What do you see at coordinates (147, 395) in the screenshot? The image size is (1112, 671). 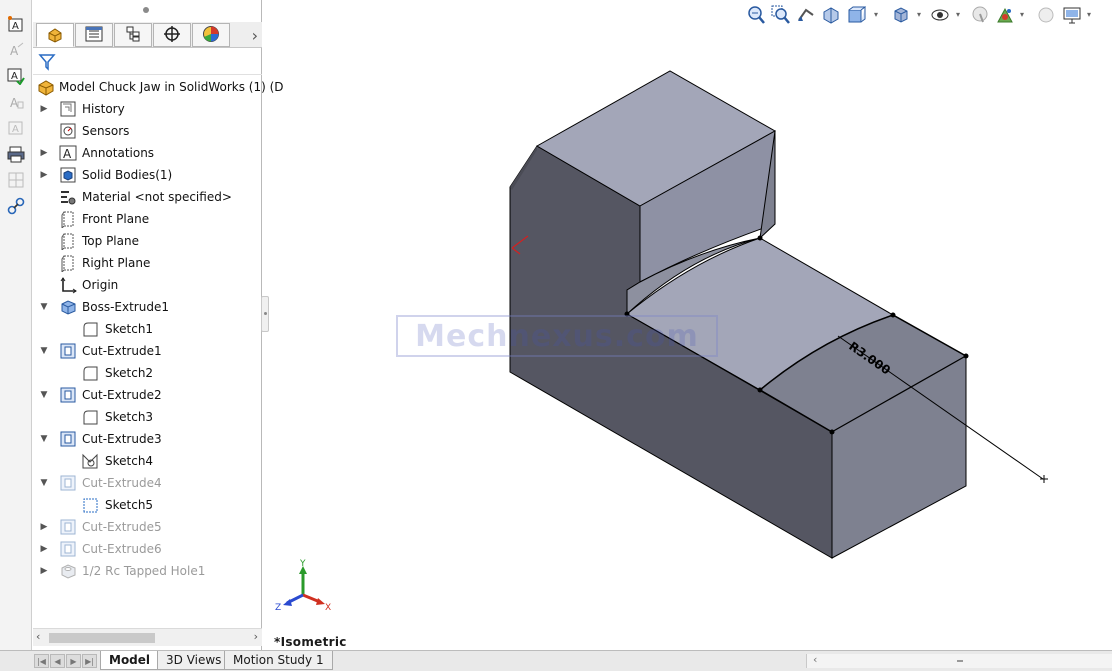 I see `tree-item-cut-extrude2: ▼ Cut-Extrude2` at bounding box center [147, 395].